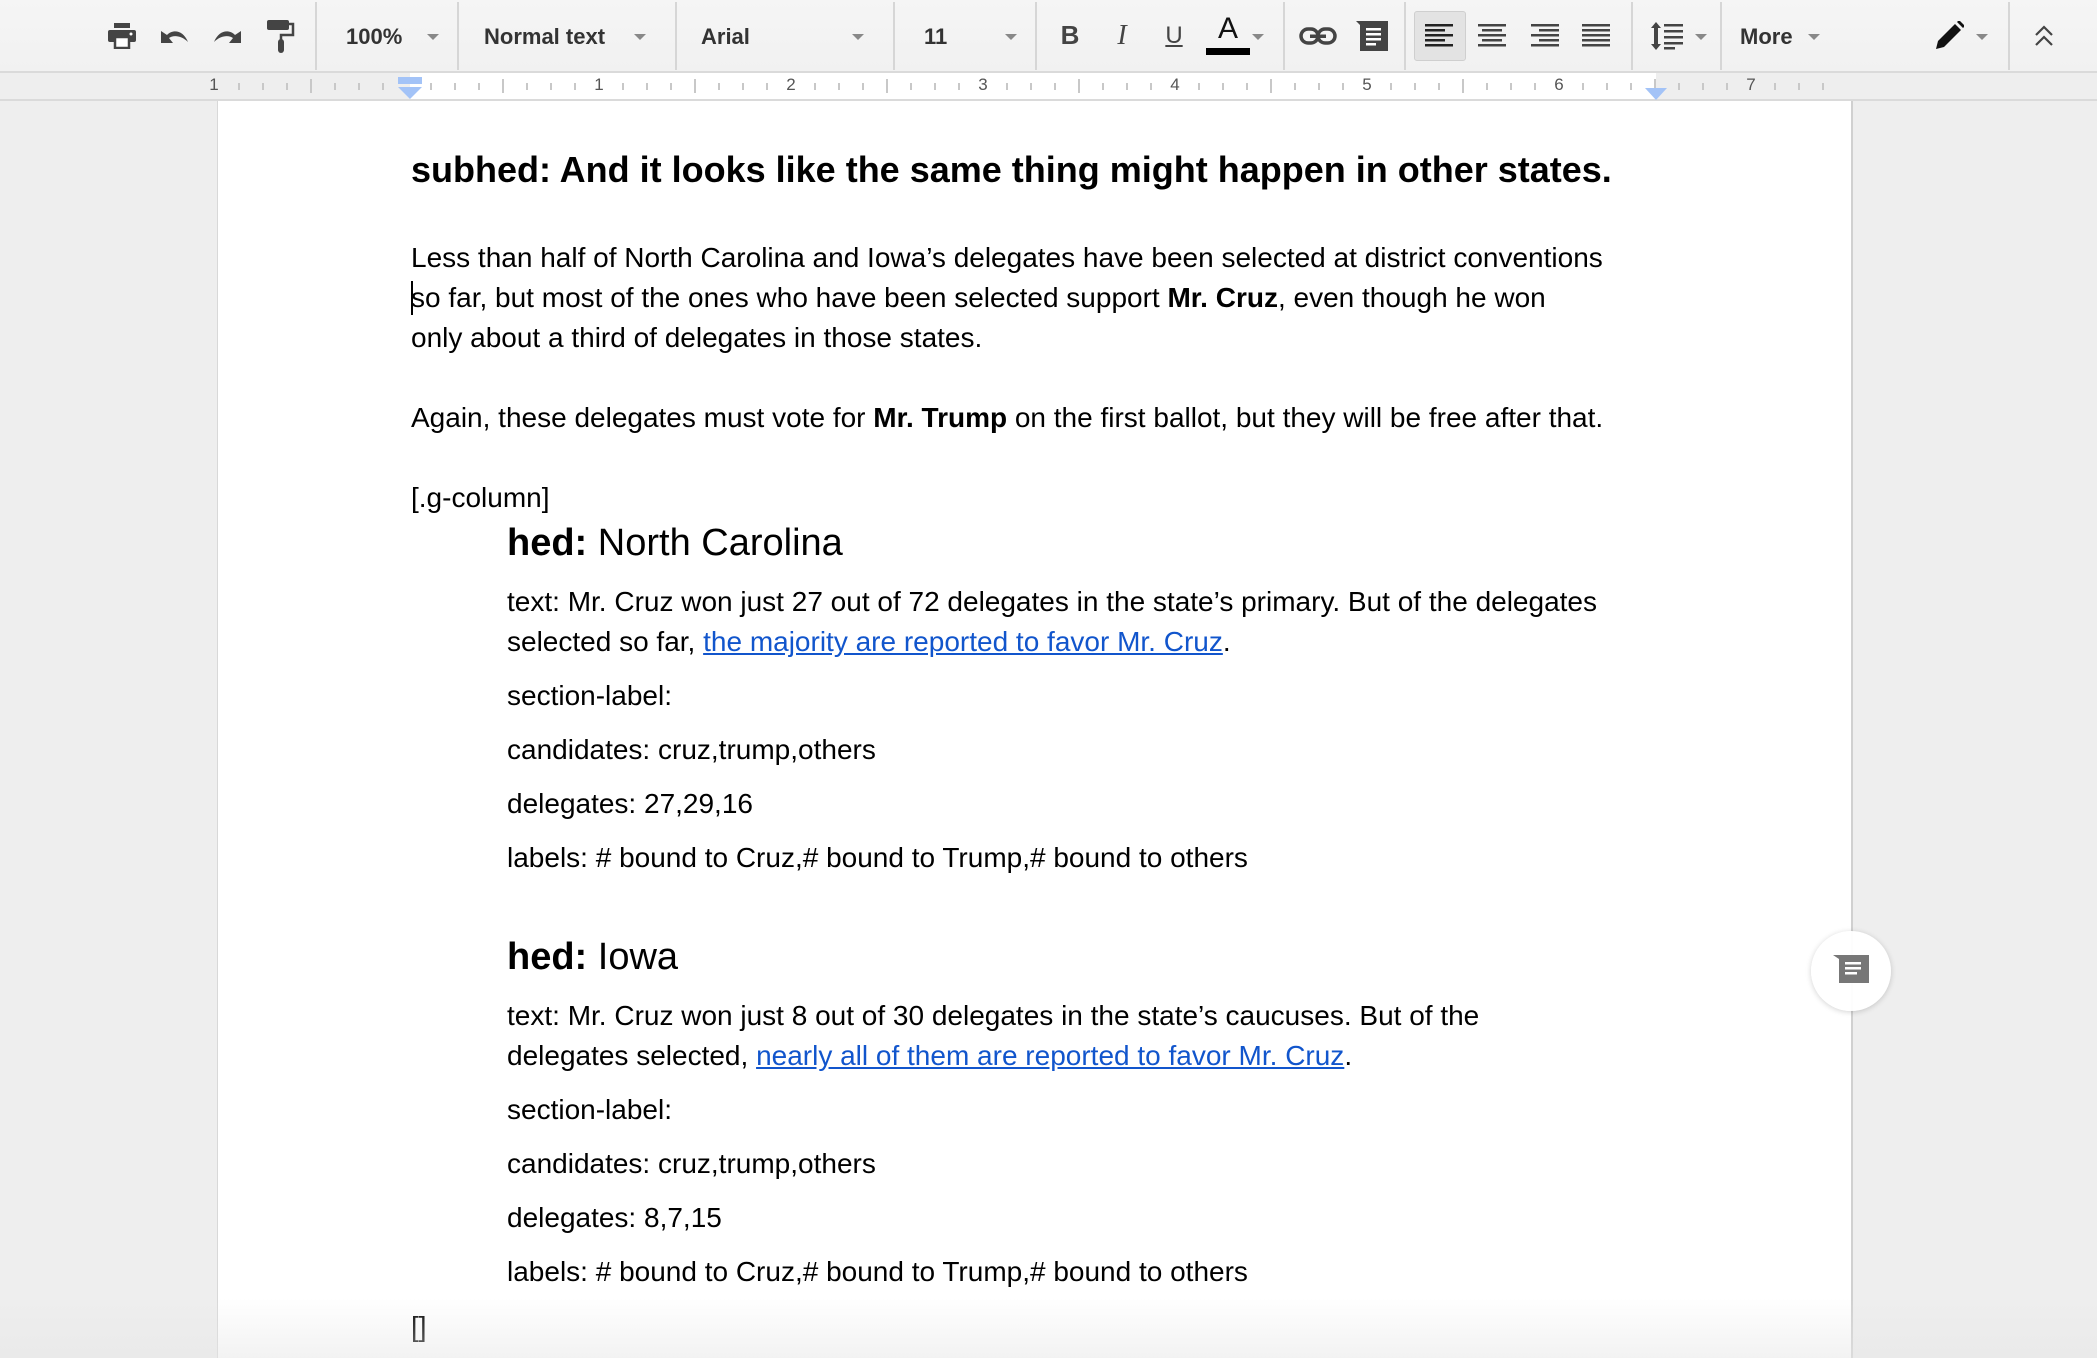 The image size is (2097, 1358). Describe the element at coordinates (547, 957) in the screenshot. I see `hed-key: hed:` at that location.